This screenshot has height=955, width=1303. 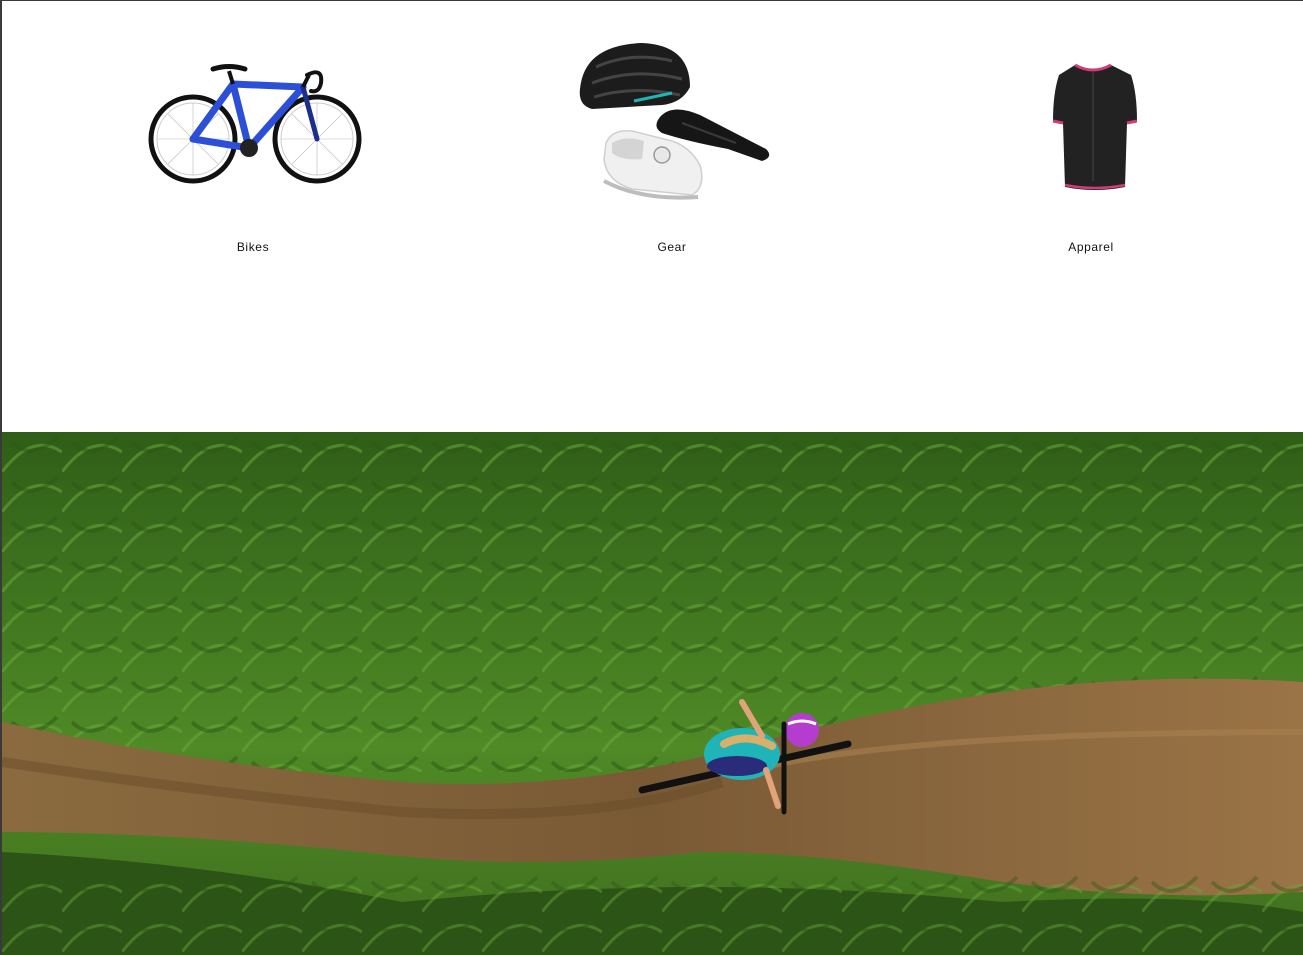 What do you see at coordinates (672, 247) in the screenshot?
I see `category-label-gear: Gear` at bounding box center [672, 247].